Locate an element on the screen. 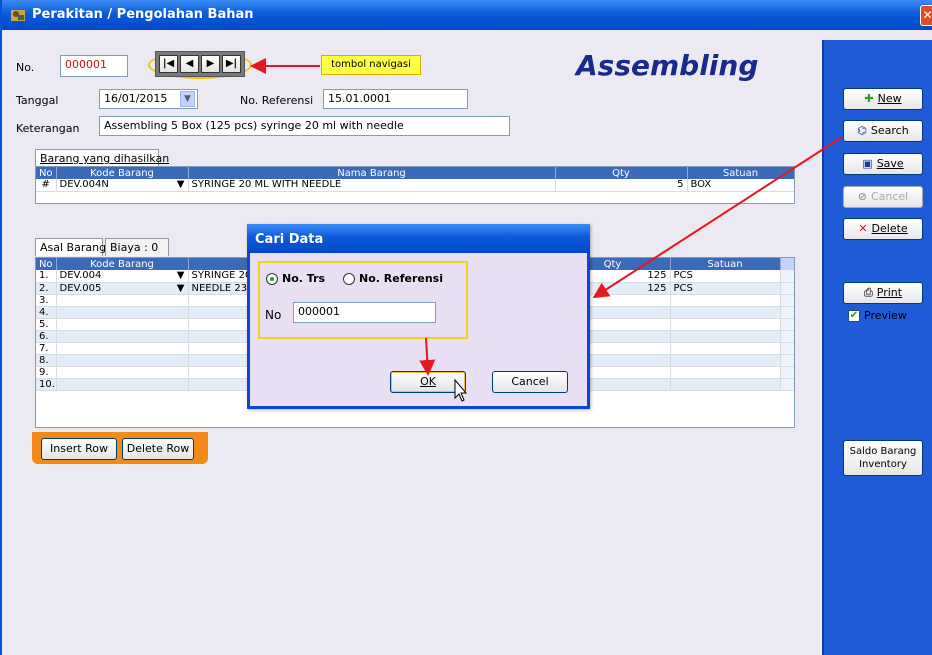 The height and width of the screenshot is (655, 932). window-title: Perakitan / Pengolahan Bahan is located at coordinates (143, 14).